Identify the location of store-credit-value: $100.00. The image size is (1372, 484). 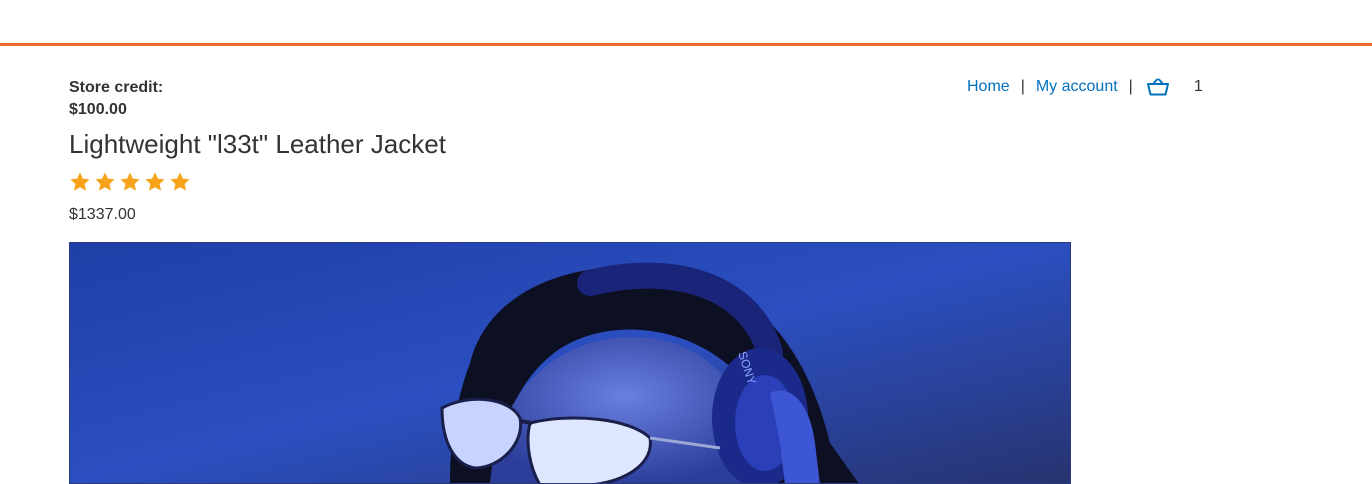
(98, 109).